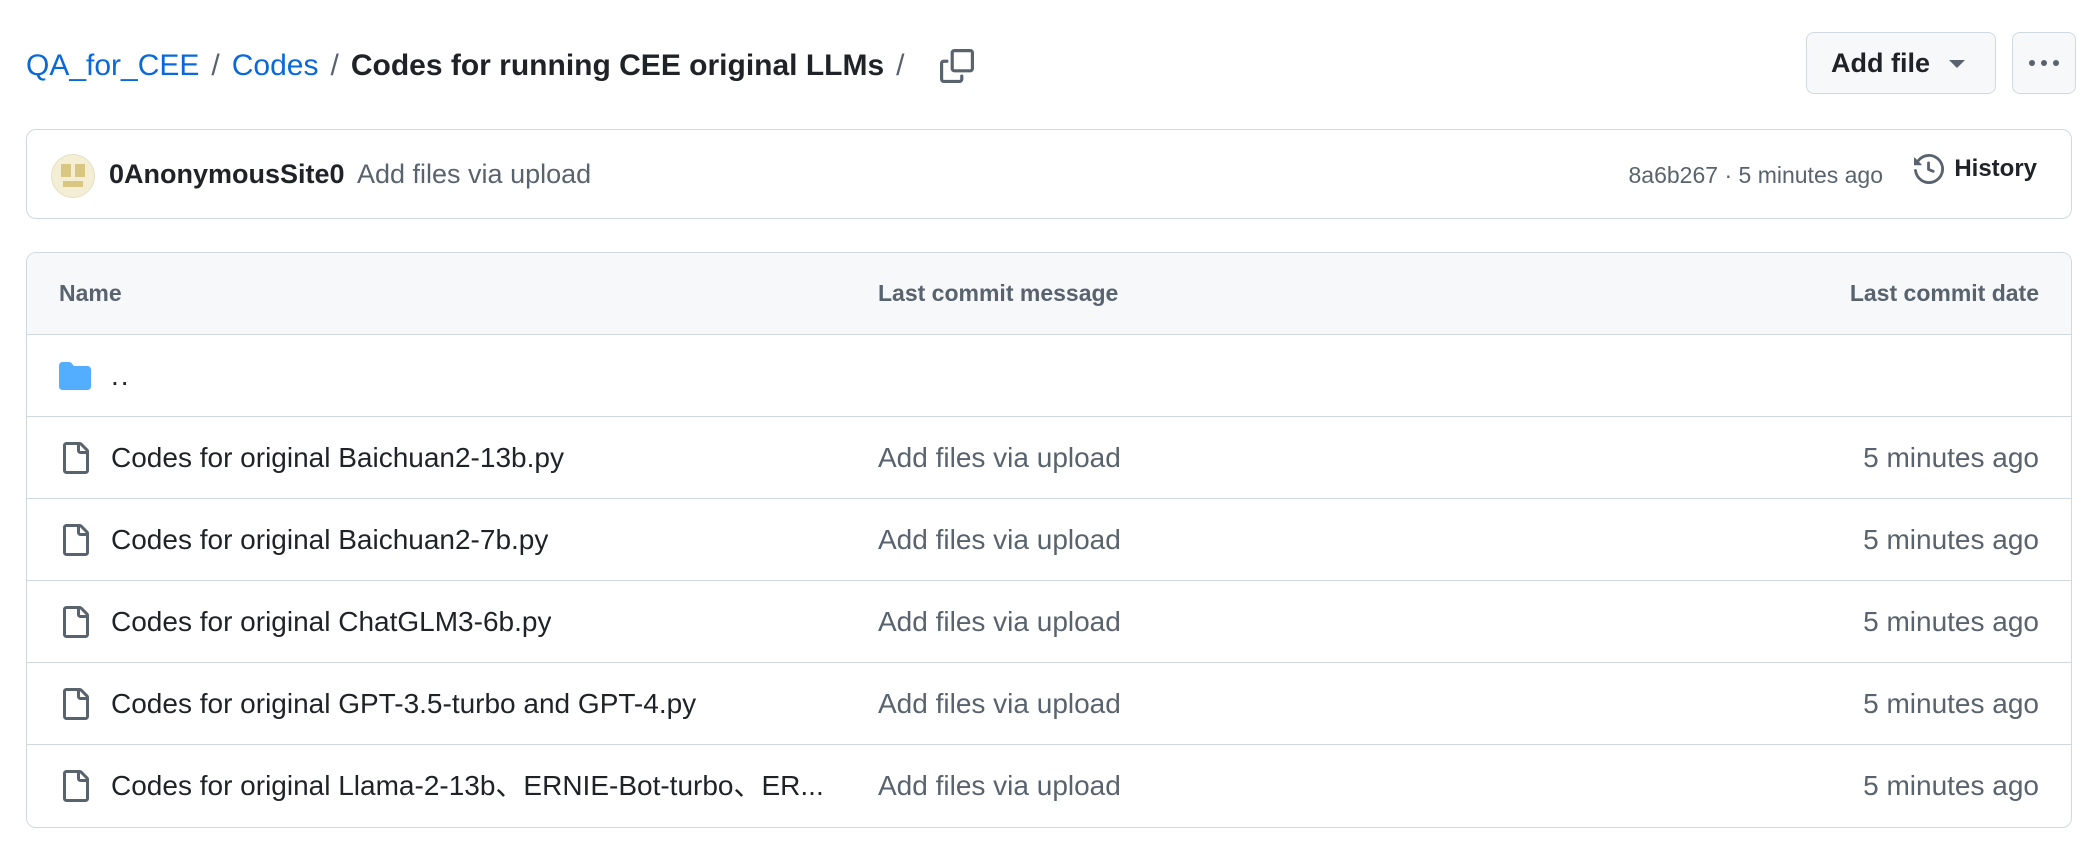  I want to click on commit-sha-link: 8a6b267, so click(1674, 175).